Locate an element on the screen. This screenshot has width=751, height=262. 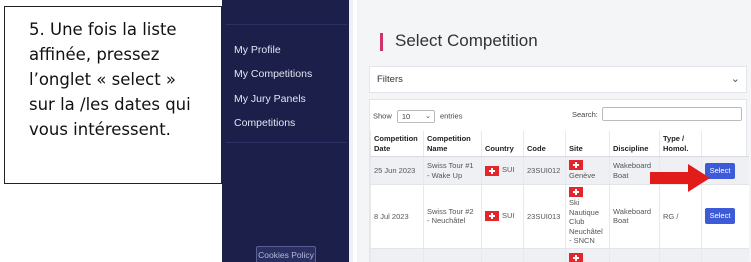
cell-site: Ski Nautique Club Neuchâtel - SNCN is located at coordinates (587, 216).